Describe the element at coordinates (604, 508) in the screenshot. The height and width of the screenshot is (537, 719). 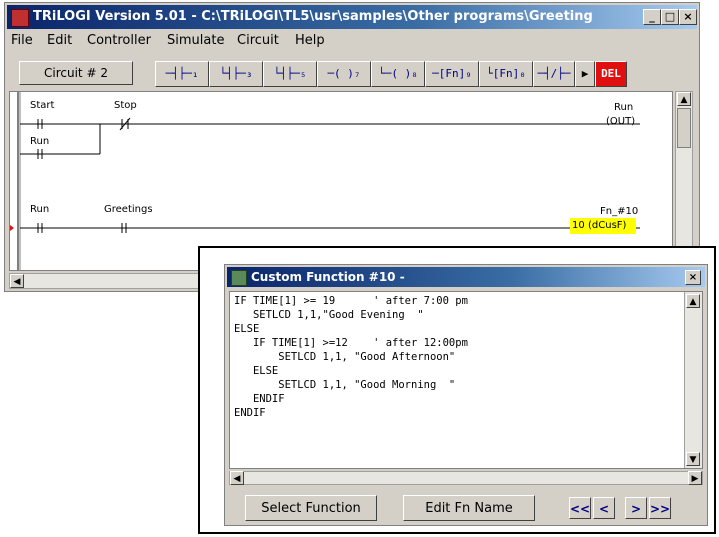
I see `prev-function-button: <` at that location.